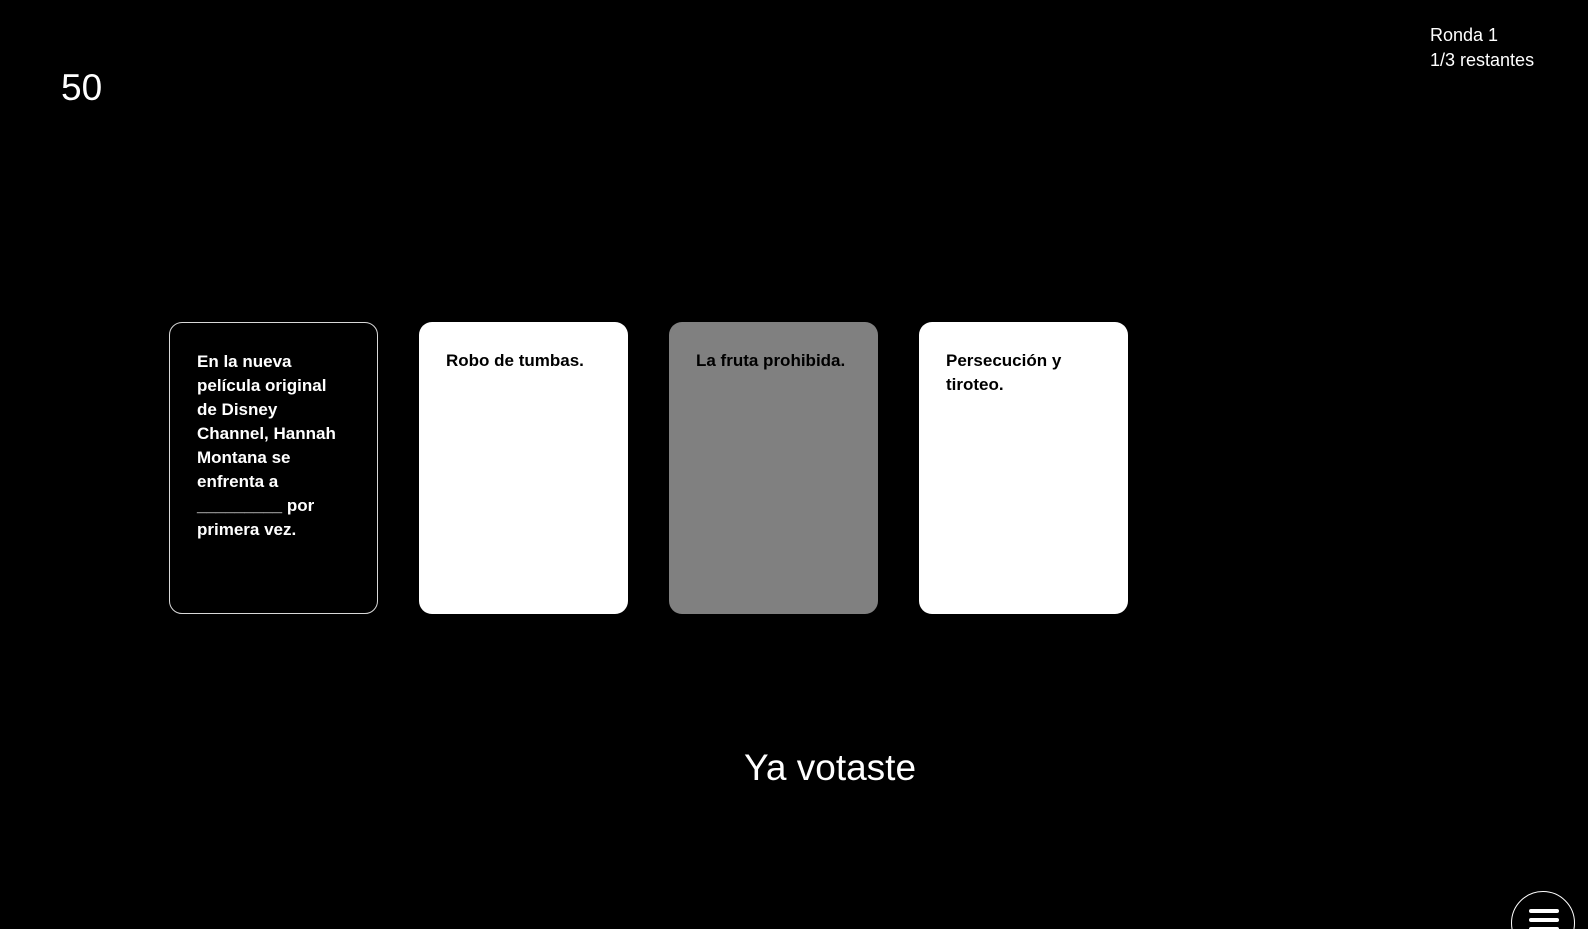 This screenshot has width=1588, height=929. Describe the element at coordinates (1482, 48) in the screenshot. I see `round-info: Ronda 1 1/3 restantes` at that location.